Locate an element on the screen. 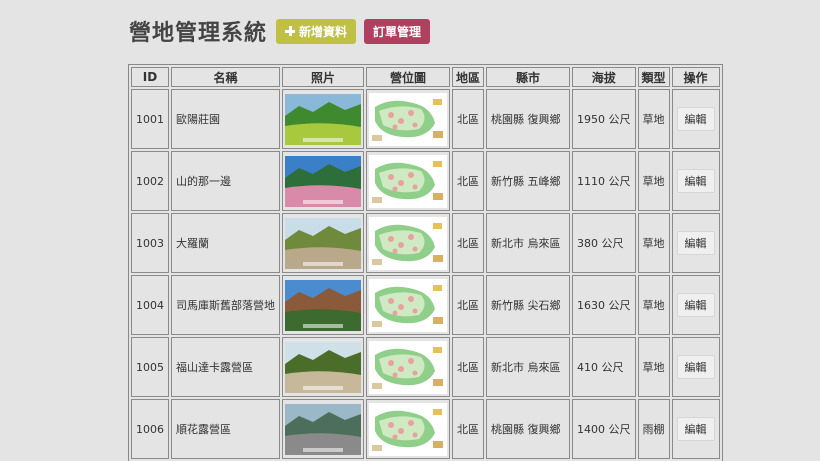  row-id: 1003 is located at coordinates (150, 243).